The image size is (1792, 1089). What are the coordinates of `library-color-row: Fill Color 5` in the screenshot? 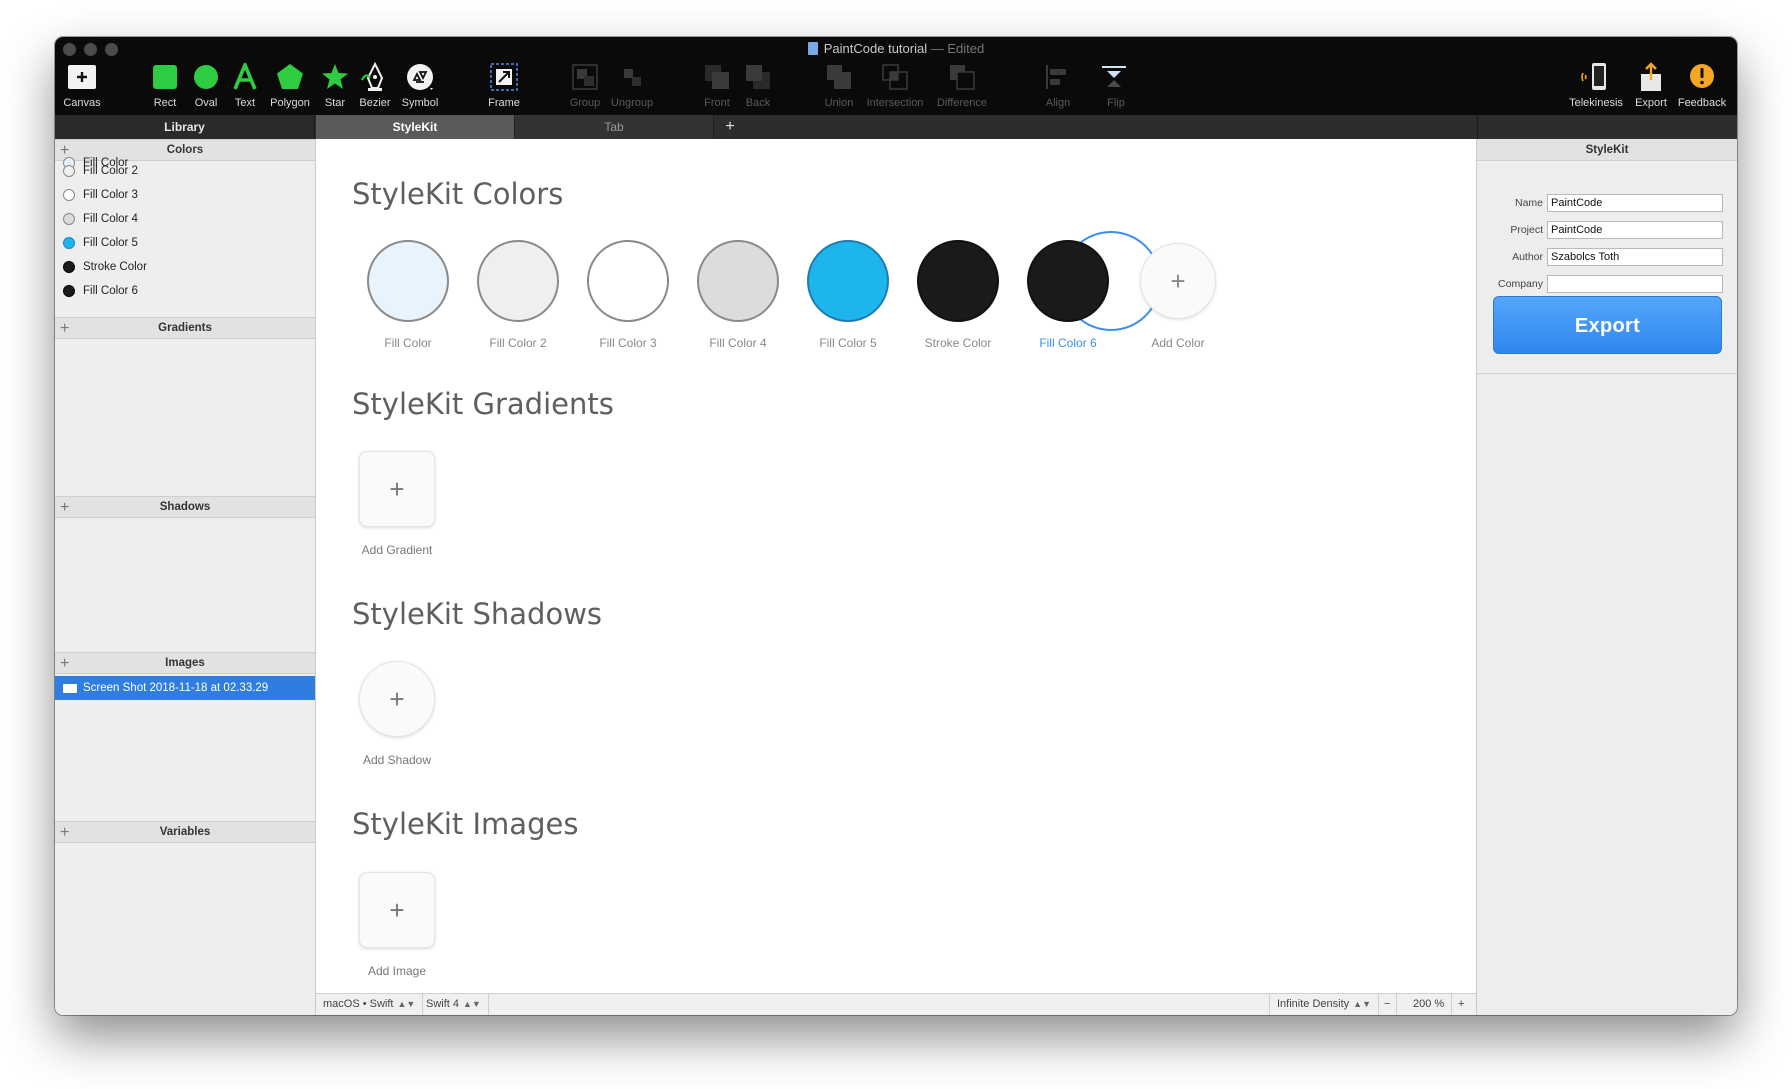 It's located at (185, 243).